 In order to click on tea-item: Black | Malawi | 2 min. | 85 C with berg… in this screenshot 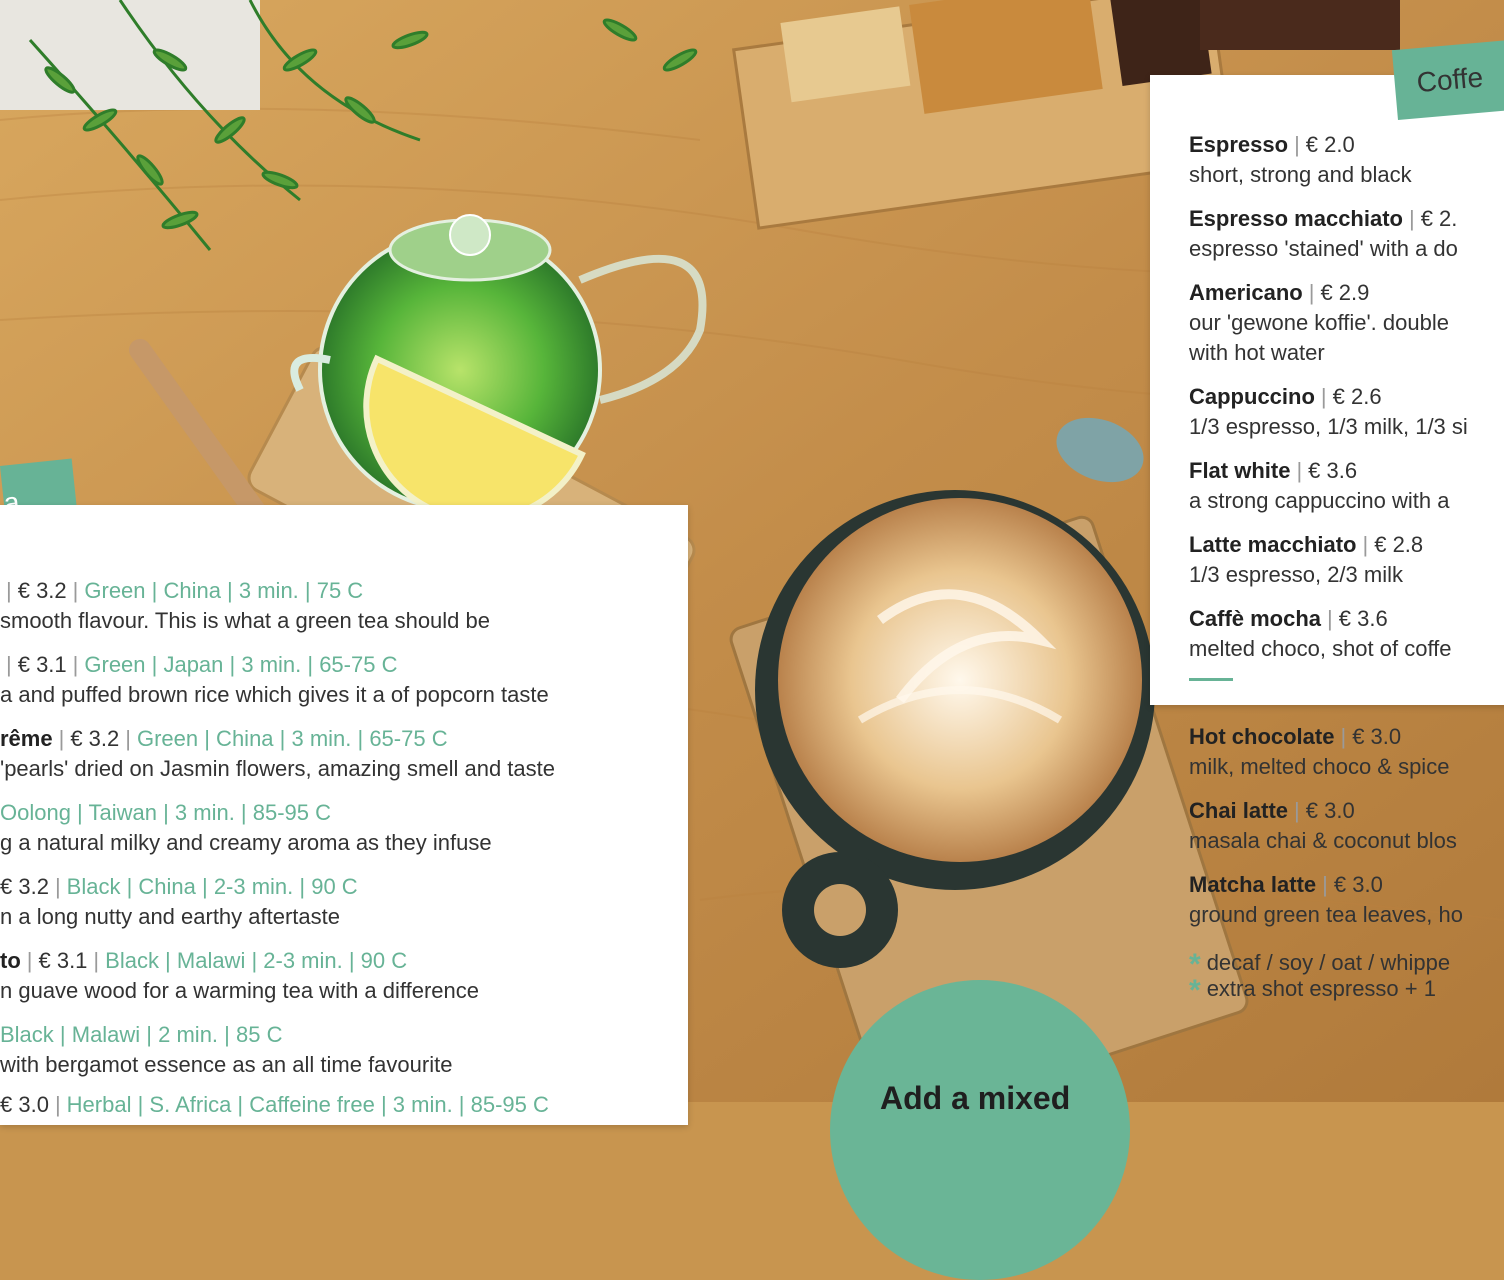, I will do `click(226, 1049)`.